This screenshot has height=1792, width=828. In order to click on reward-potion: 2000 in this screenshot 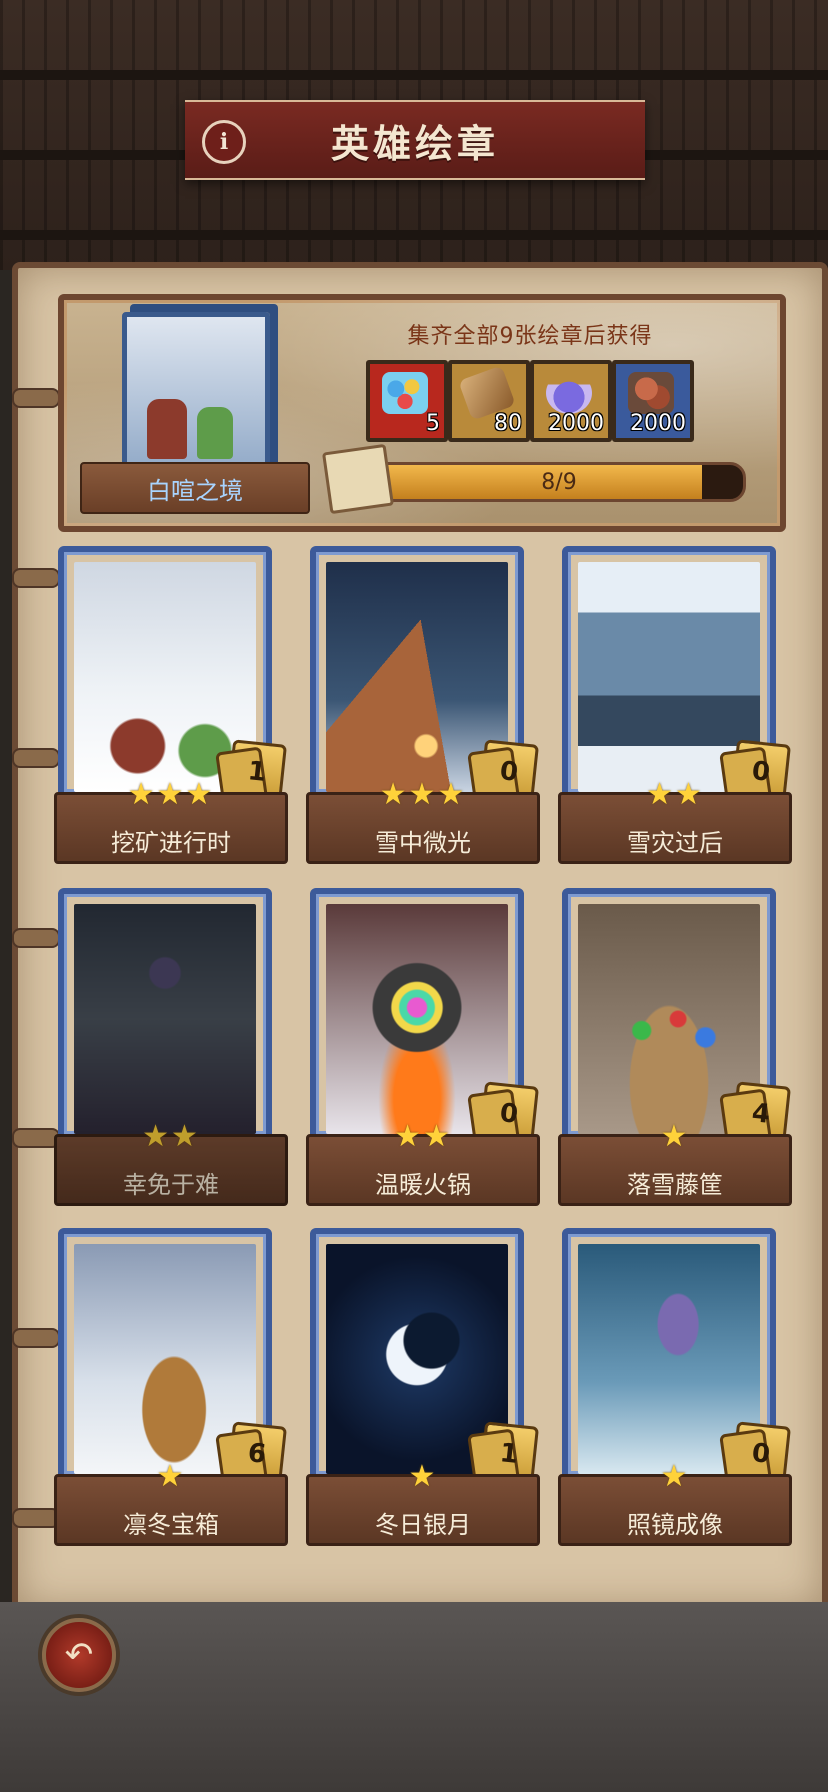, I will do `click(571, 401)`.